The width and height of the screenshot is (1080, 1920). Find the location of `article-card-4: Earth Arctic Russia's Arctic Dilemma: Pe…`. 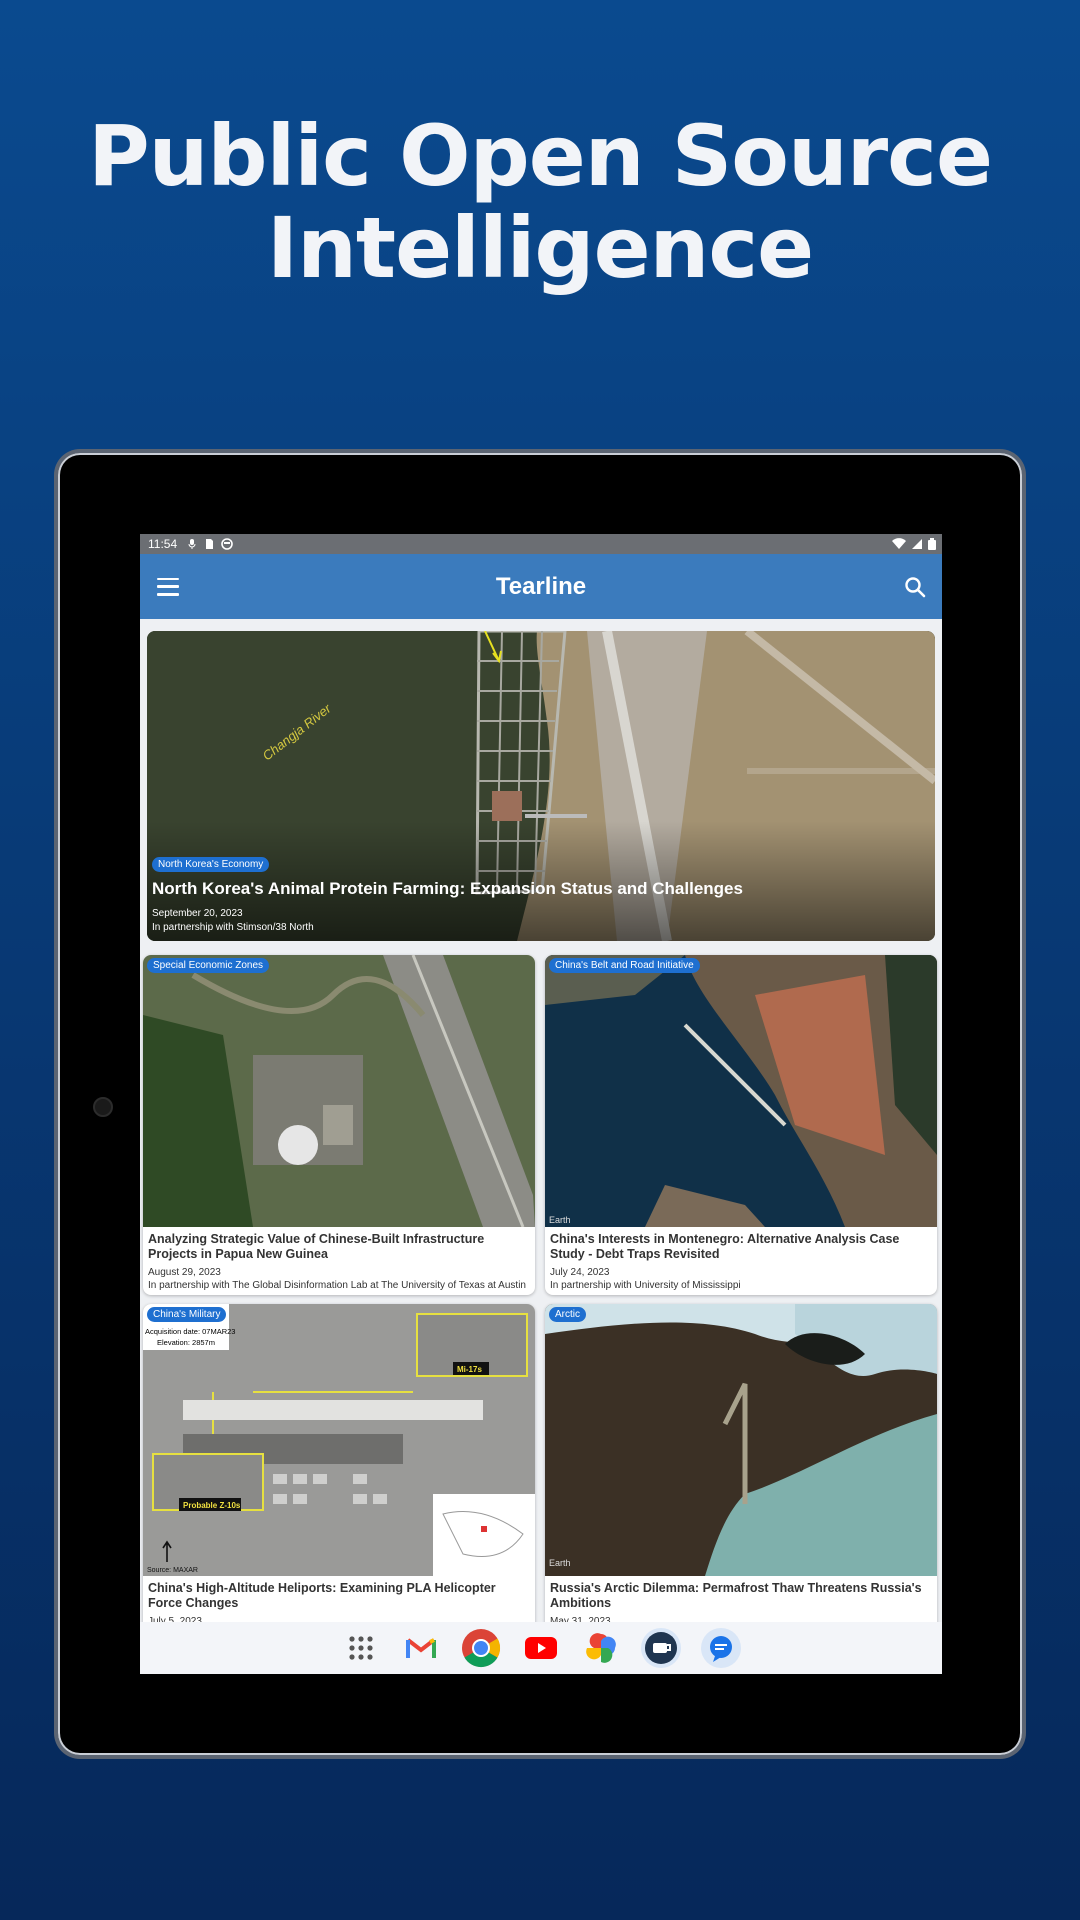

article-card-4: Earth Arctic Russia's Arctic Dilemma: Pe… is located at coordinates (741, 1474).